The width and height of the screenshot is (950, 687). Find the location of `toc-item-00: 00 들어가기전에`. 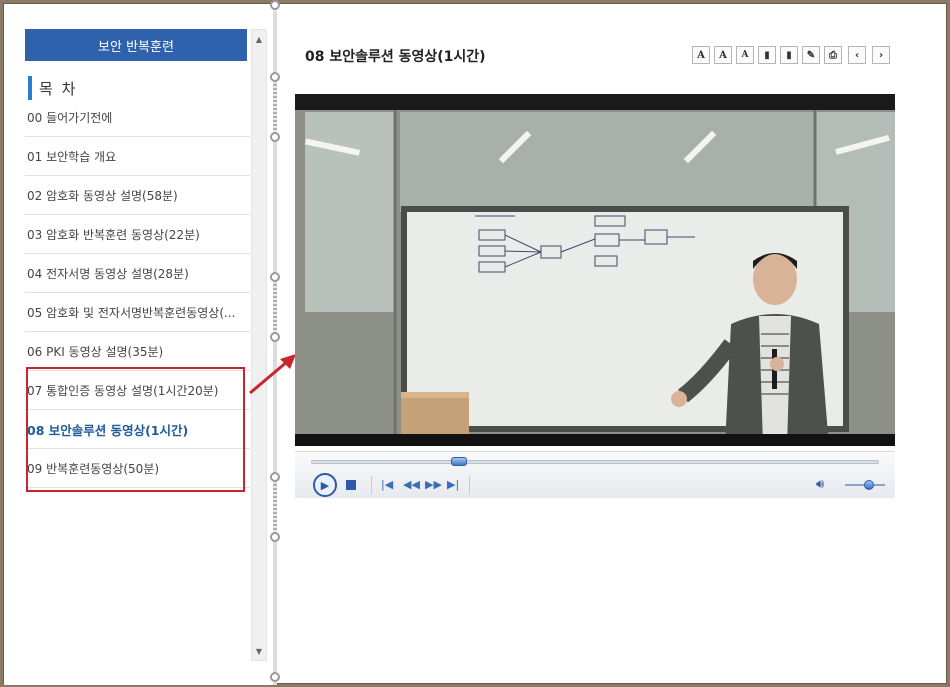

toc-item-00: 00 들어가기전에 is located at coordinates (137, 117).